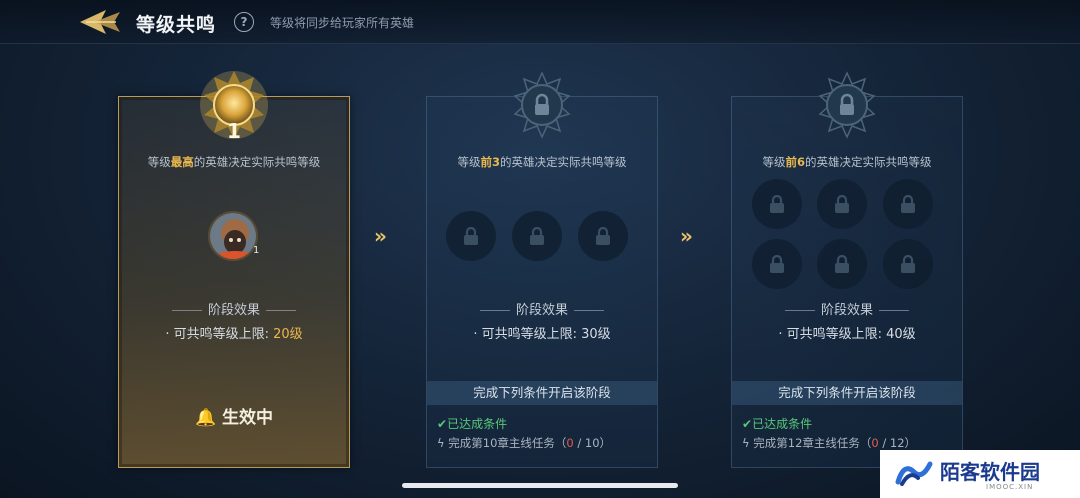 This screenshot has height=498, width=1080. What do you see at coordinates (540, 485) in the screenshot?
I see `home-indicator` at bounding box center [540, 485].